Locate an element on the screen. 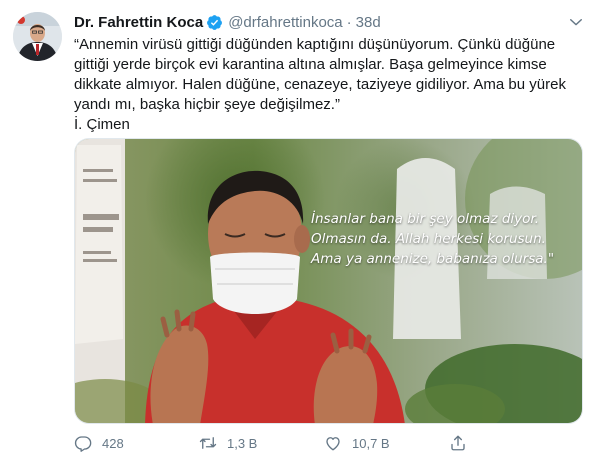  like-count: 10,7 B is located at coordinates (371, 443).